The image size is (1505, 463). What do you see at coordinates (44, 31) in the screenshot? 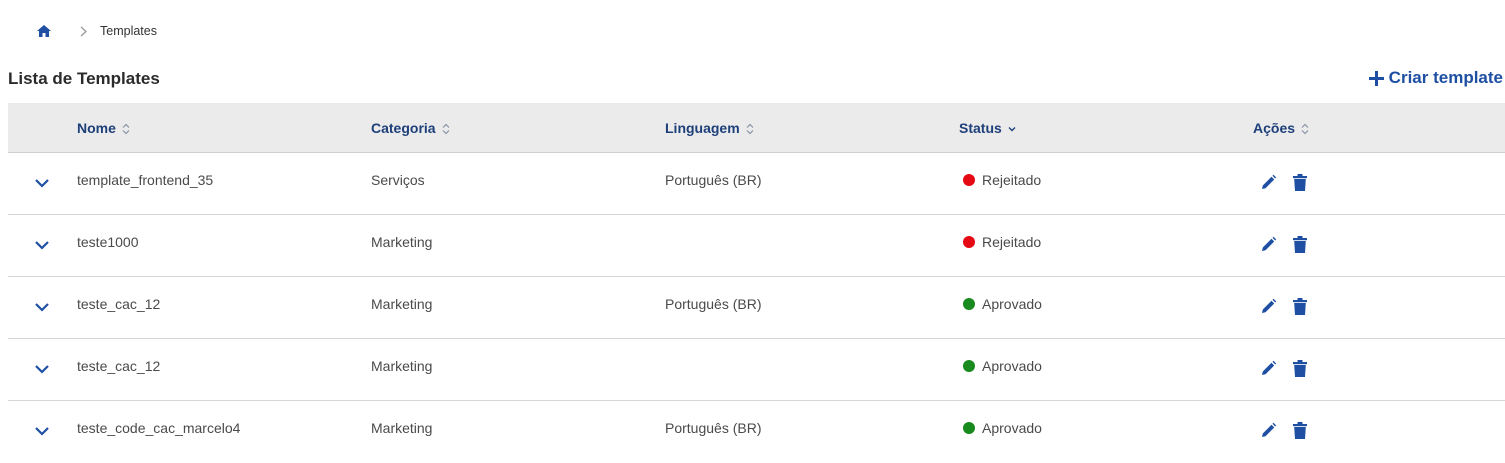
I see `home-icon` at bounding box center [44, 31].